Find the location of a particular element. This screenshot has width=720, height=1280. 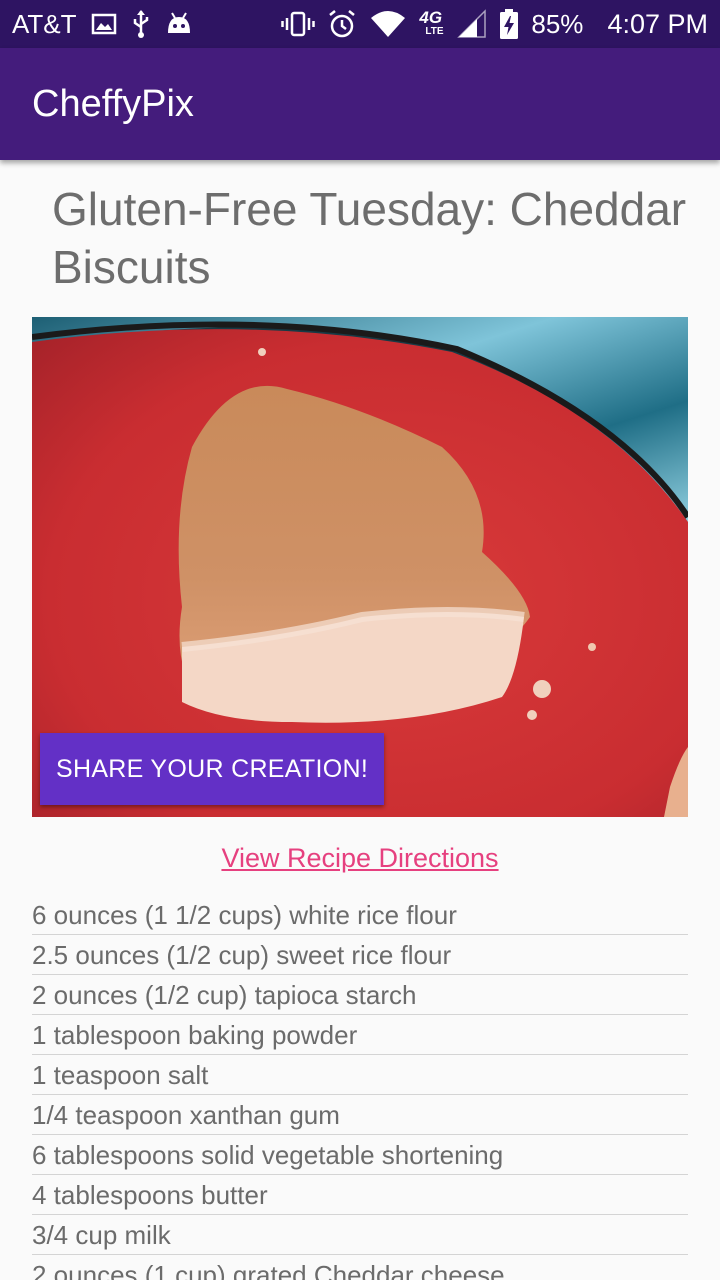

status-bar: AT&T 4G LTE 85% 4:07 PM is located at coordinates (360, 24).